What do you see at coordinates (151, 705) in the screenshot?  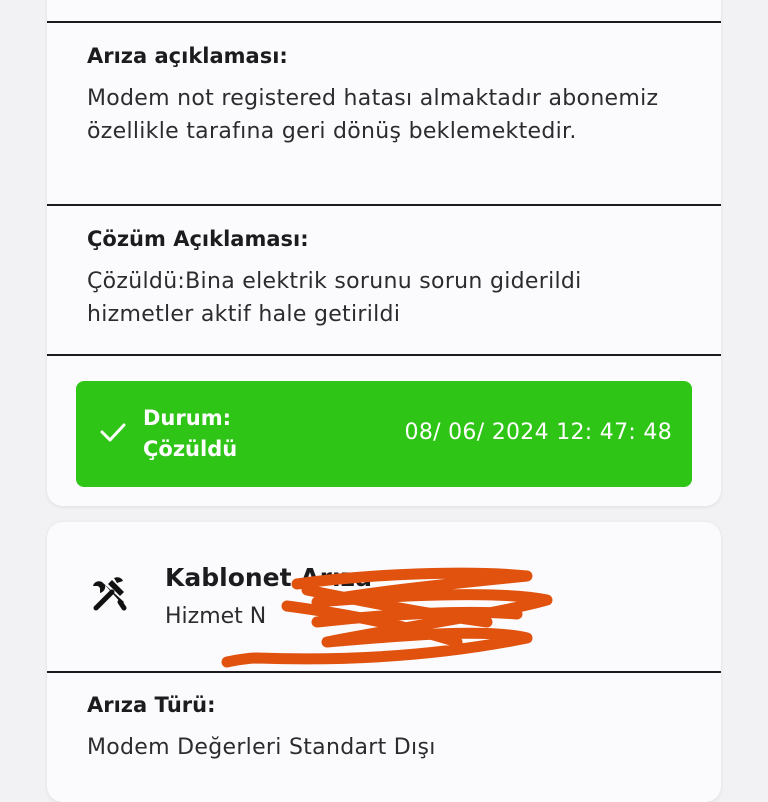 I see `fault-type-title: Arıza Türü:` at bounding box center [151, 705].